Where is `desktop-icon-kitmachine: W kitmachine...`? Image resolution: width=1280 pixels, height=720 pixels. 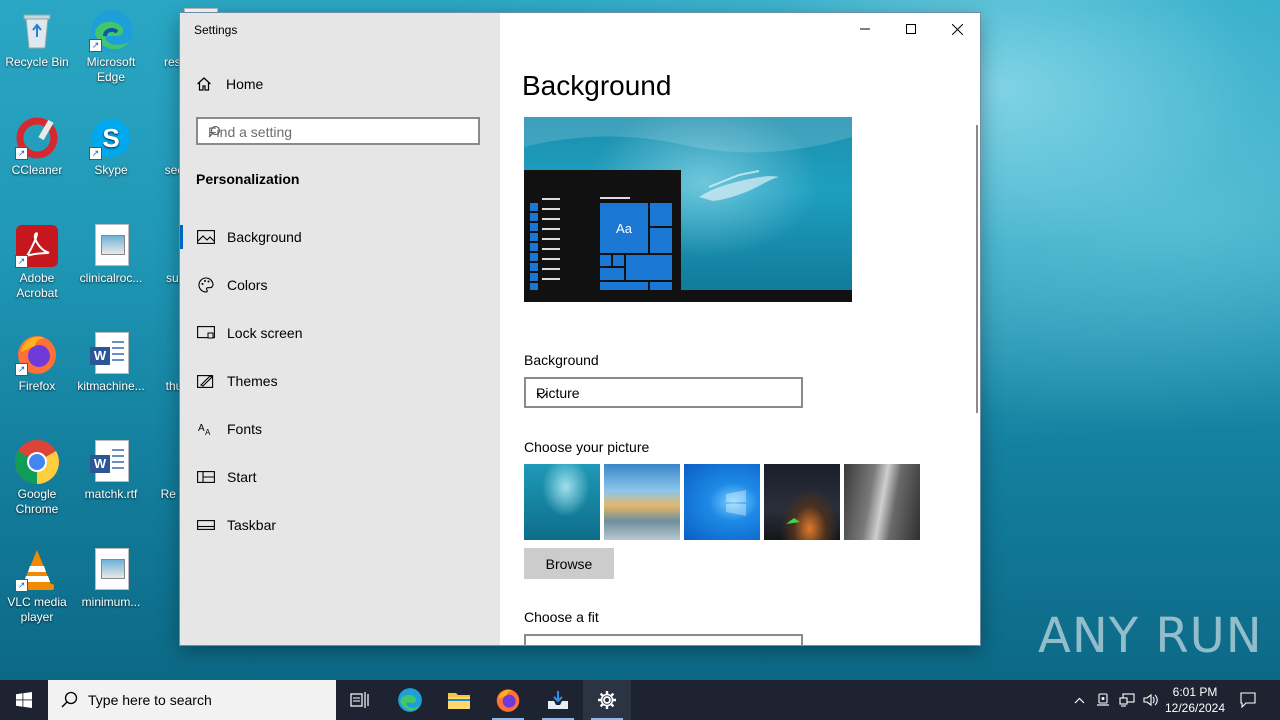 desktop-icon-kitmachine: W kitmachine... is located at coordinates (111, 363).